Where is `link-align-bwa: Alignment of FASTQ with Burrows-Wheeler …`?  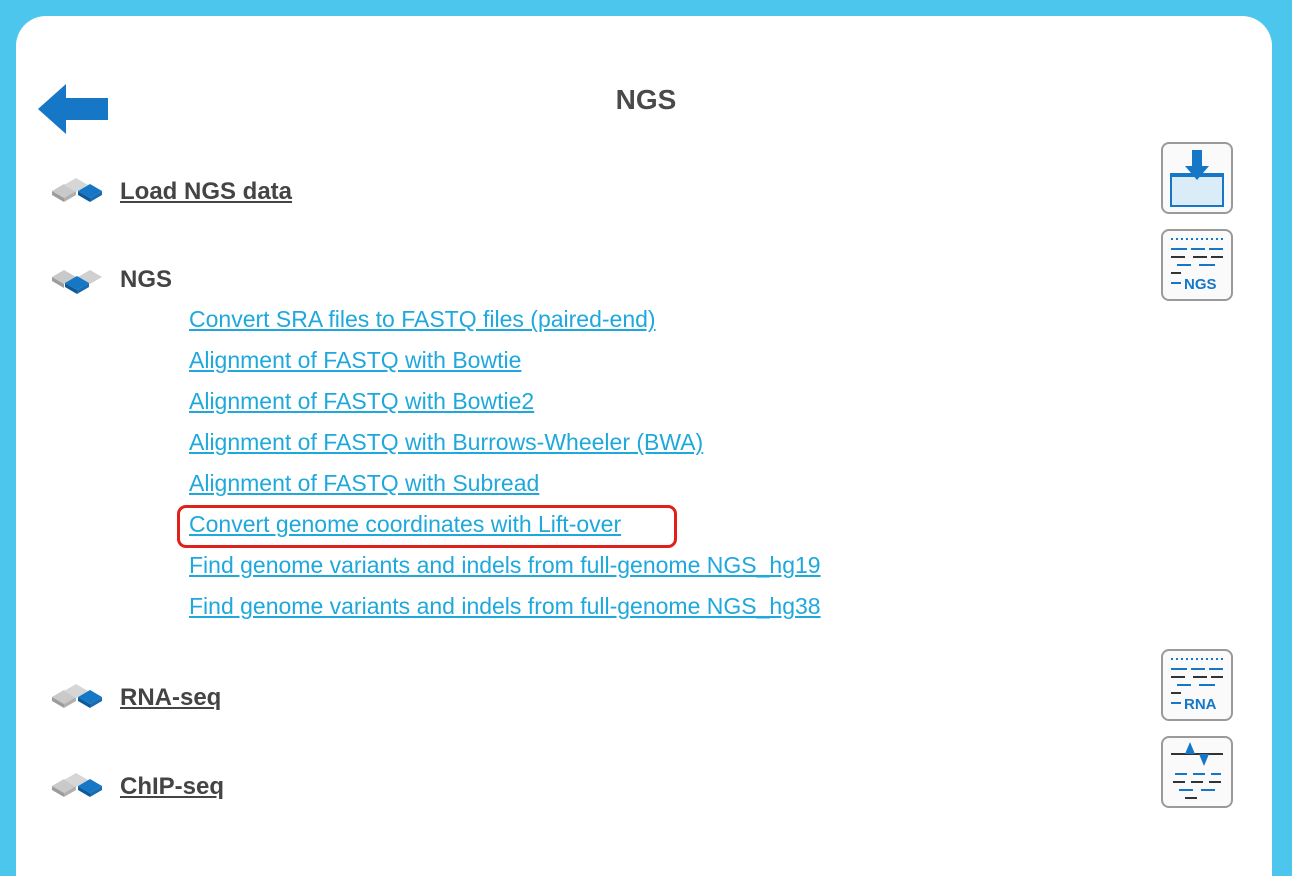 link-align-bwa: Alignment of FASTQ with Burrows-Wheeler … is located at coordinates (505, 443).